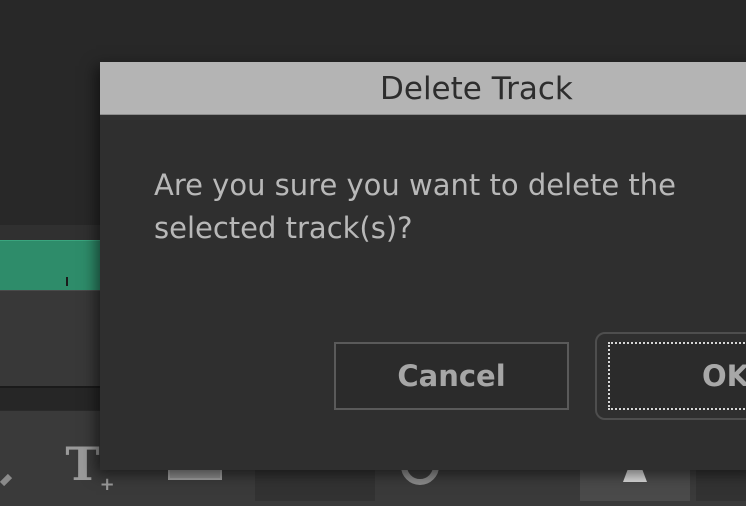 The height and width of the screenshot is (506, 746). What do you see at coordinates (677, 376) in the screenshot?
I see `ok-button: OK` at bounding box center [677, 376].